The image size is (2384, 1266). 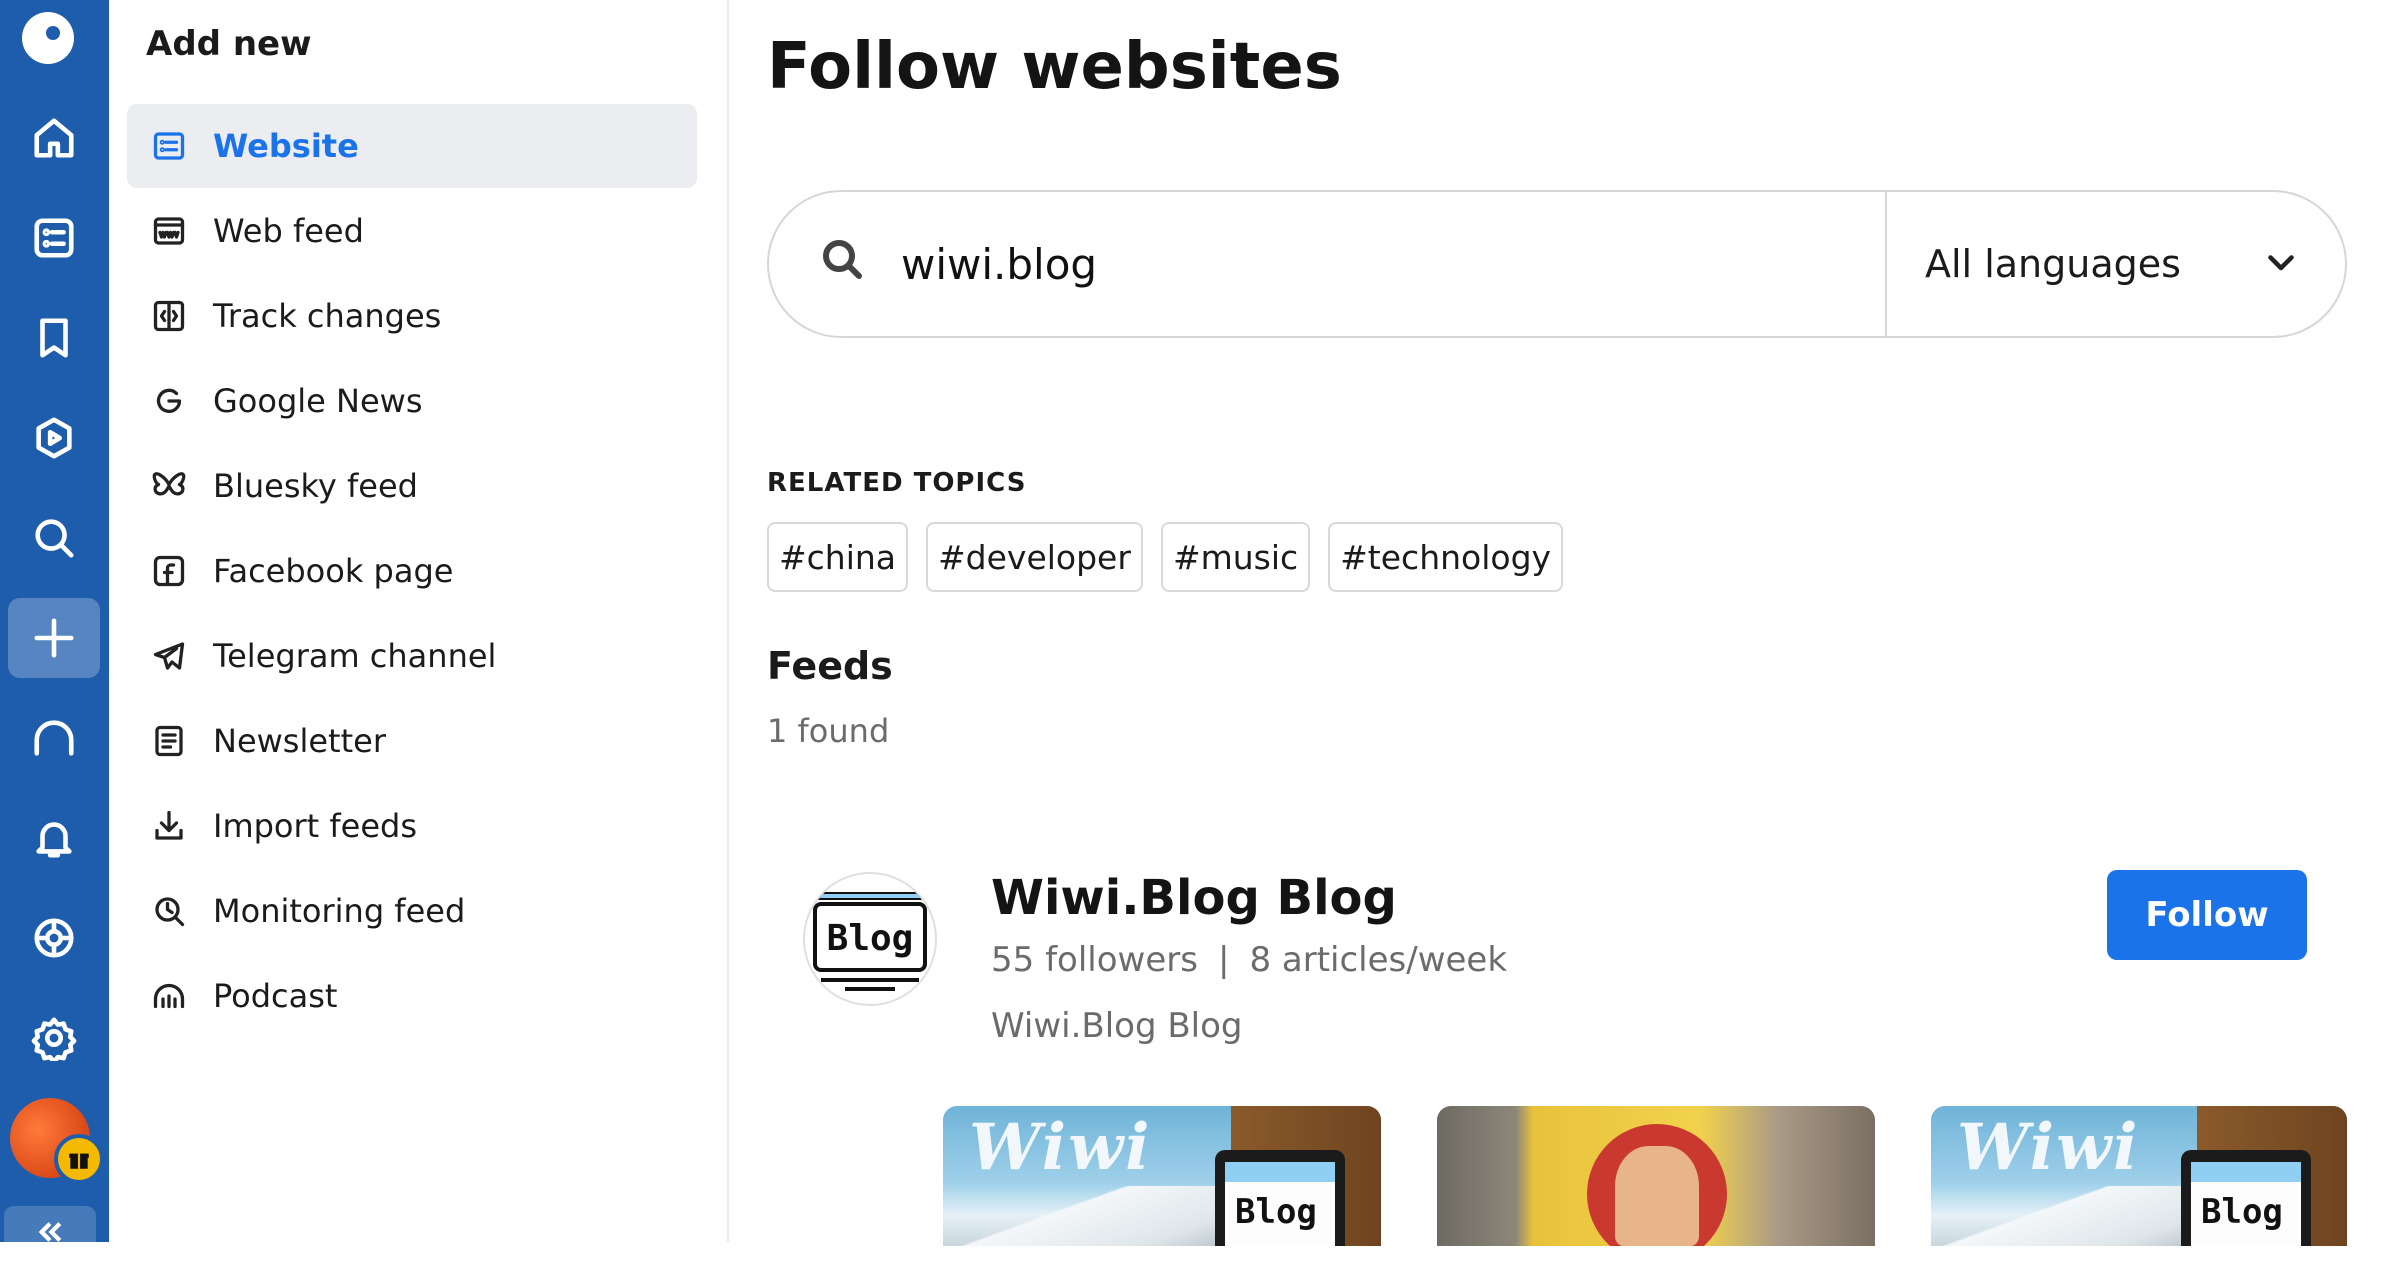 I want to click on feed-meta: 55 followers | 8 articles/week, so click(x=1249, y=960).